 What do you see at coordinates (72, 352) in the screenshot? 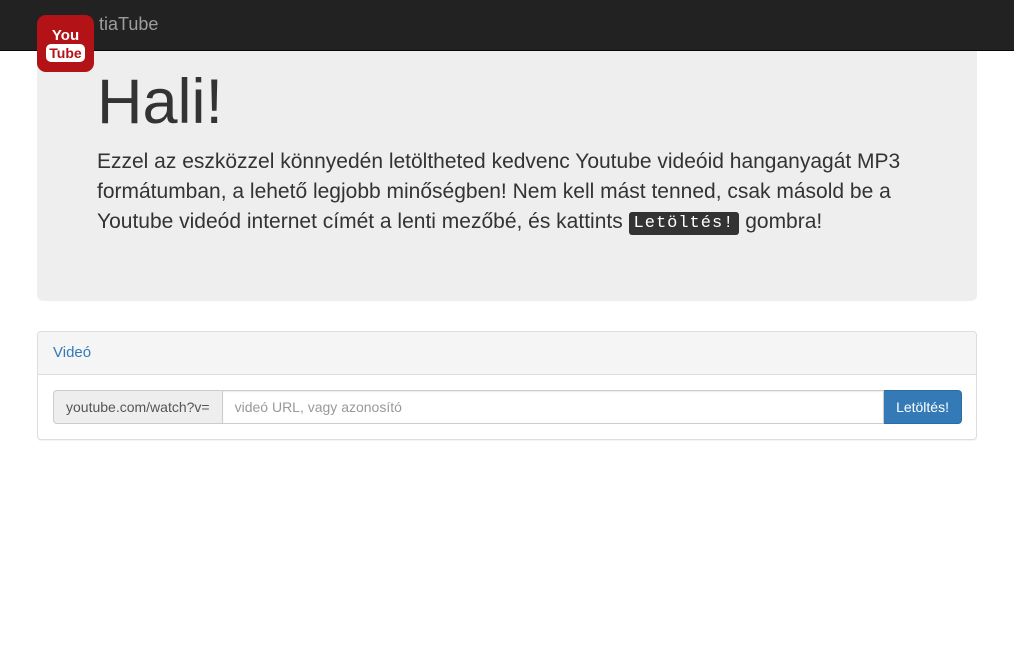
I see `video-heading-link: Videó` at bounding box center [72, 352].